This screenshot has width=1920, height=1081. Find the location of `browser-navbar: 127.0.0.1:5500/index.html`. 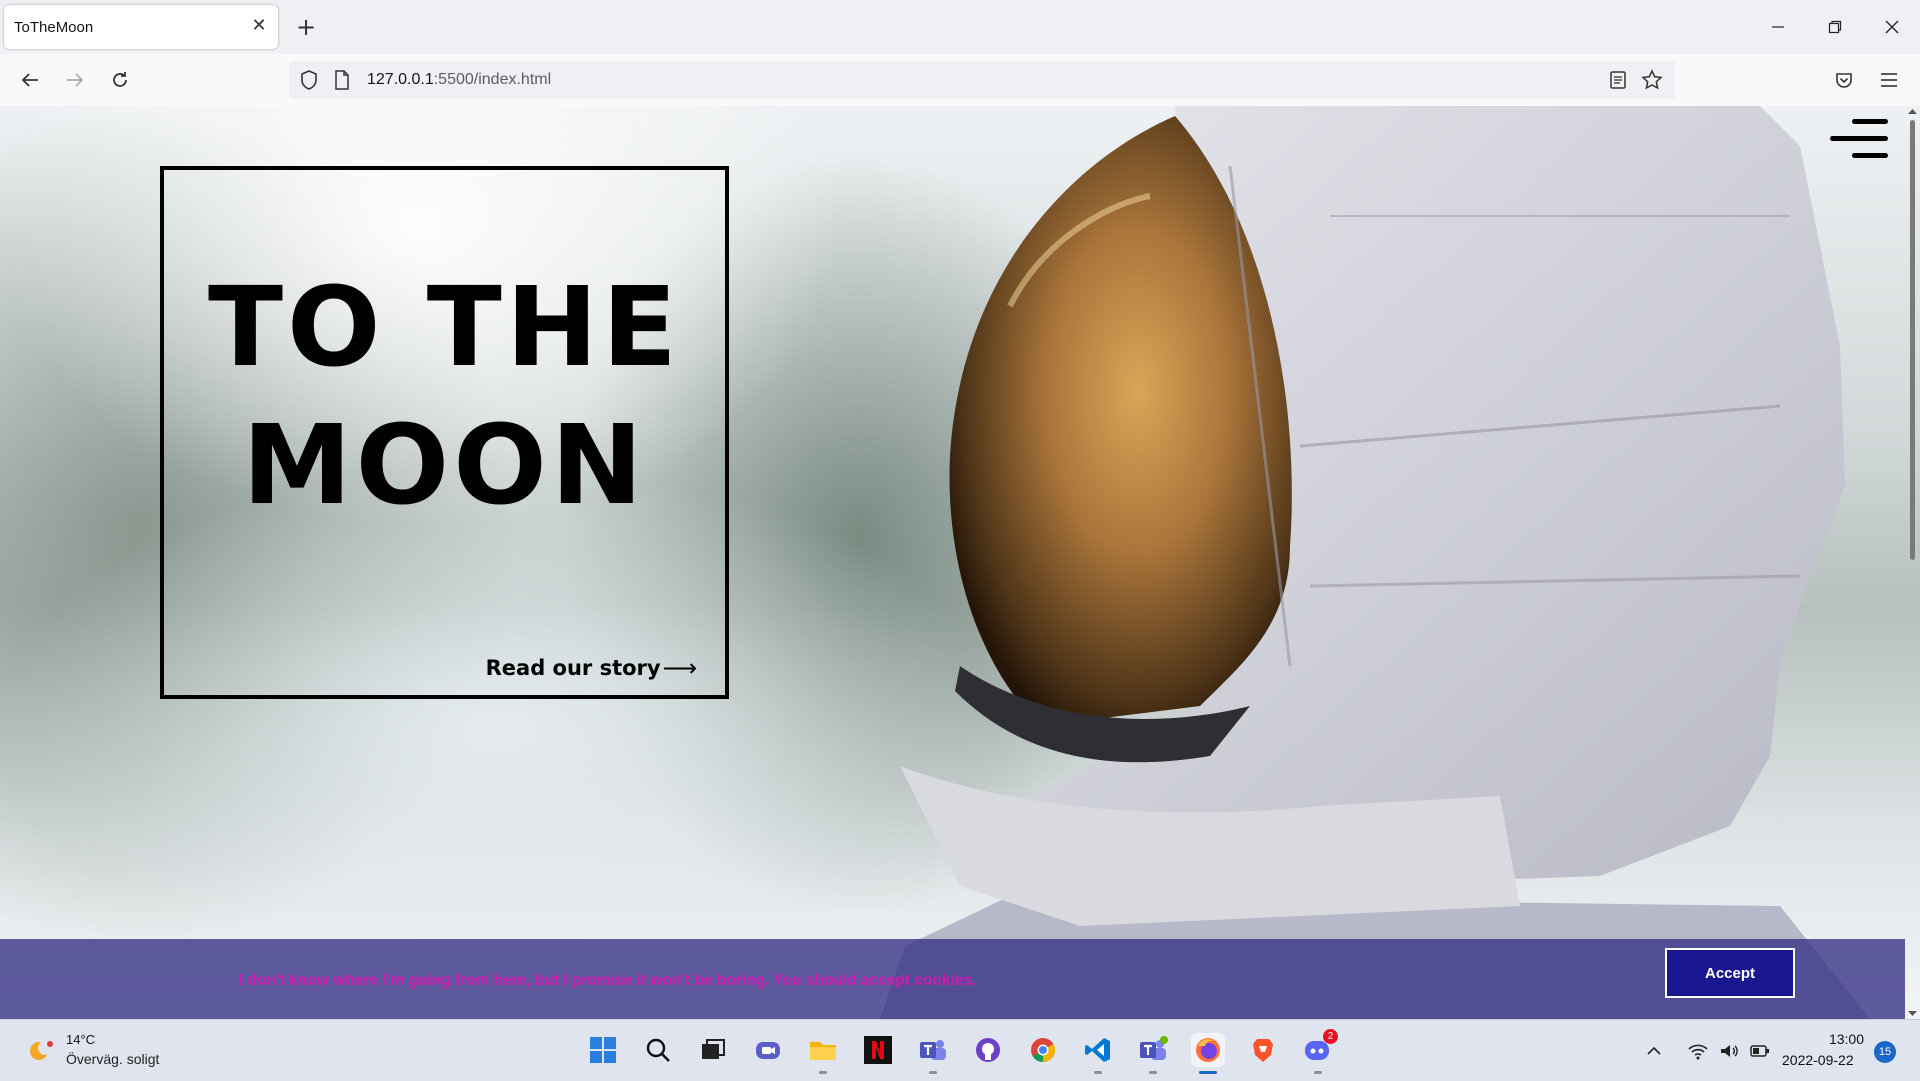

browser-navbar: 127.0.0.1:5500/index.html is located at coordinates (960, 80).